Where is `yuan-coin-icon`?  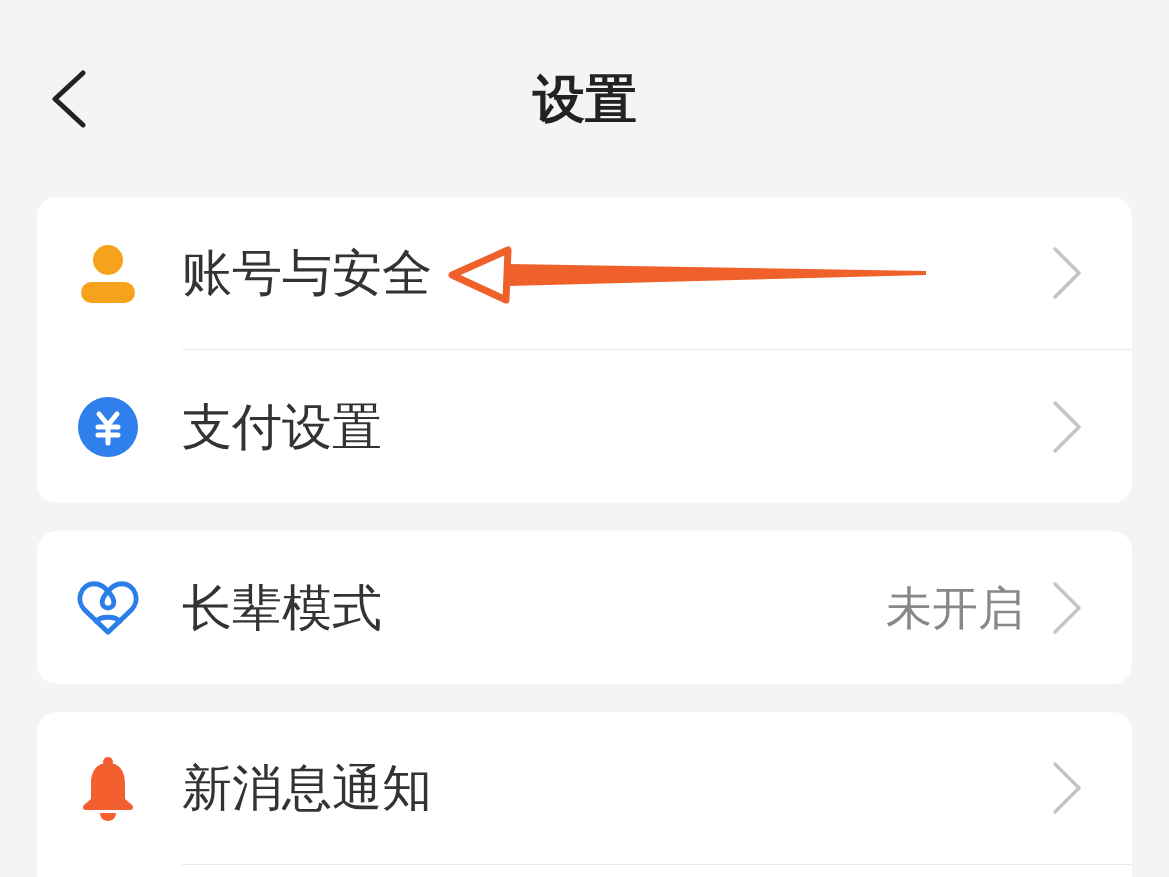
yuan-coin-icon is located at coordinates (108, 426).